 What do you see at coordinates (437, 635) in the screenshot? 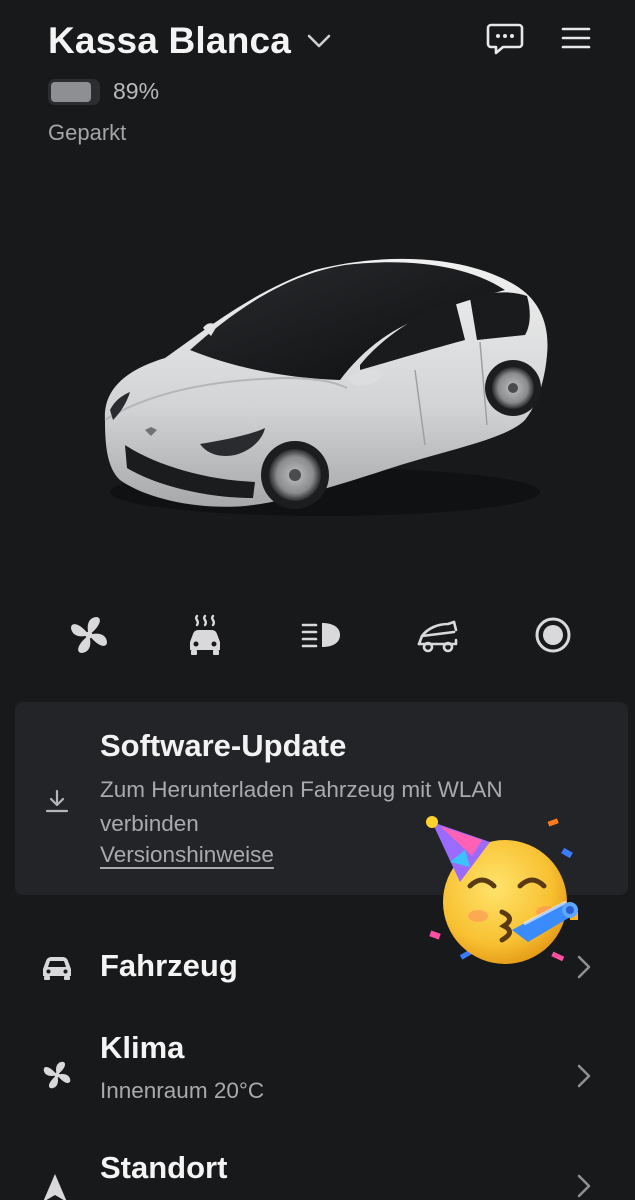
I see `trunk-icon` at bounding box center [437, 635].